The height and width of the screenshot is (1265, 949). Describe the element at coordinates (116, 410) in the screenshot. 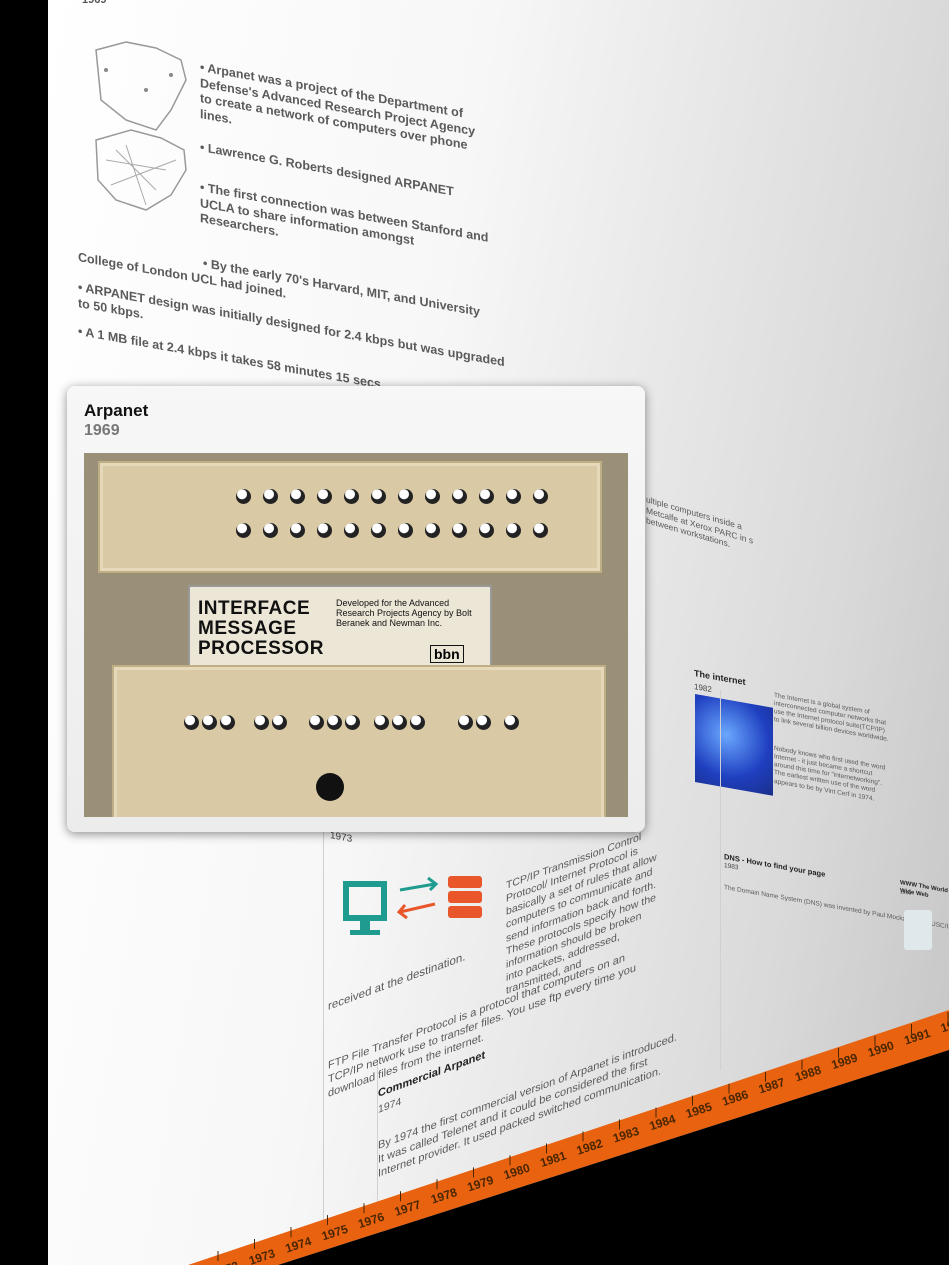

I see `card-title: Arpanet` at that location.